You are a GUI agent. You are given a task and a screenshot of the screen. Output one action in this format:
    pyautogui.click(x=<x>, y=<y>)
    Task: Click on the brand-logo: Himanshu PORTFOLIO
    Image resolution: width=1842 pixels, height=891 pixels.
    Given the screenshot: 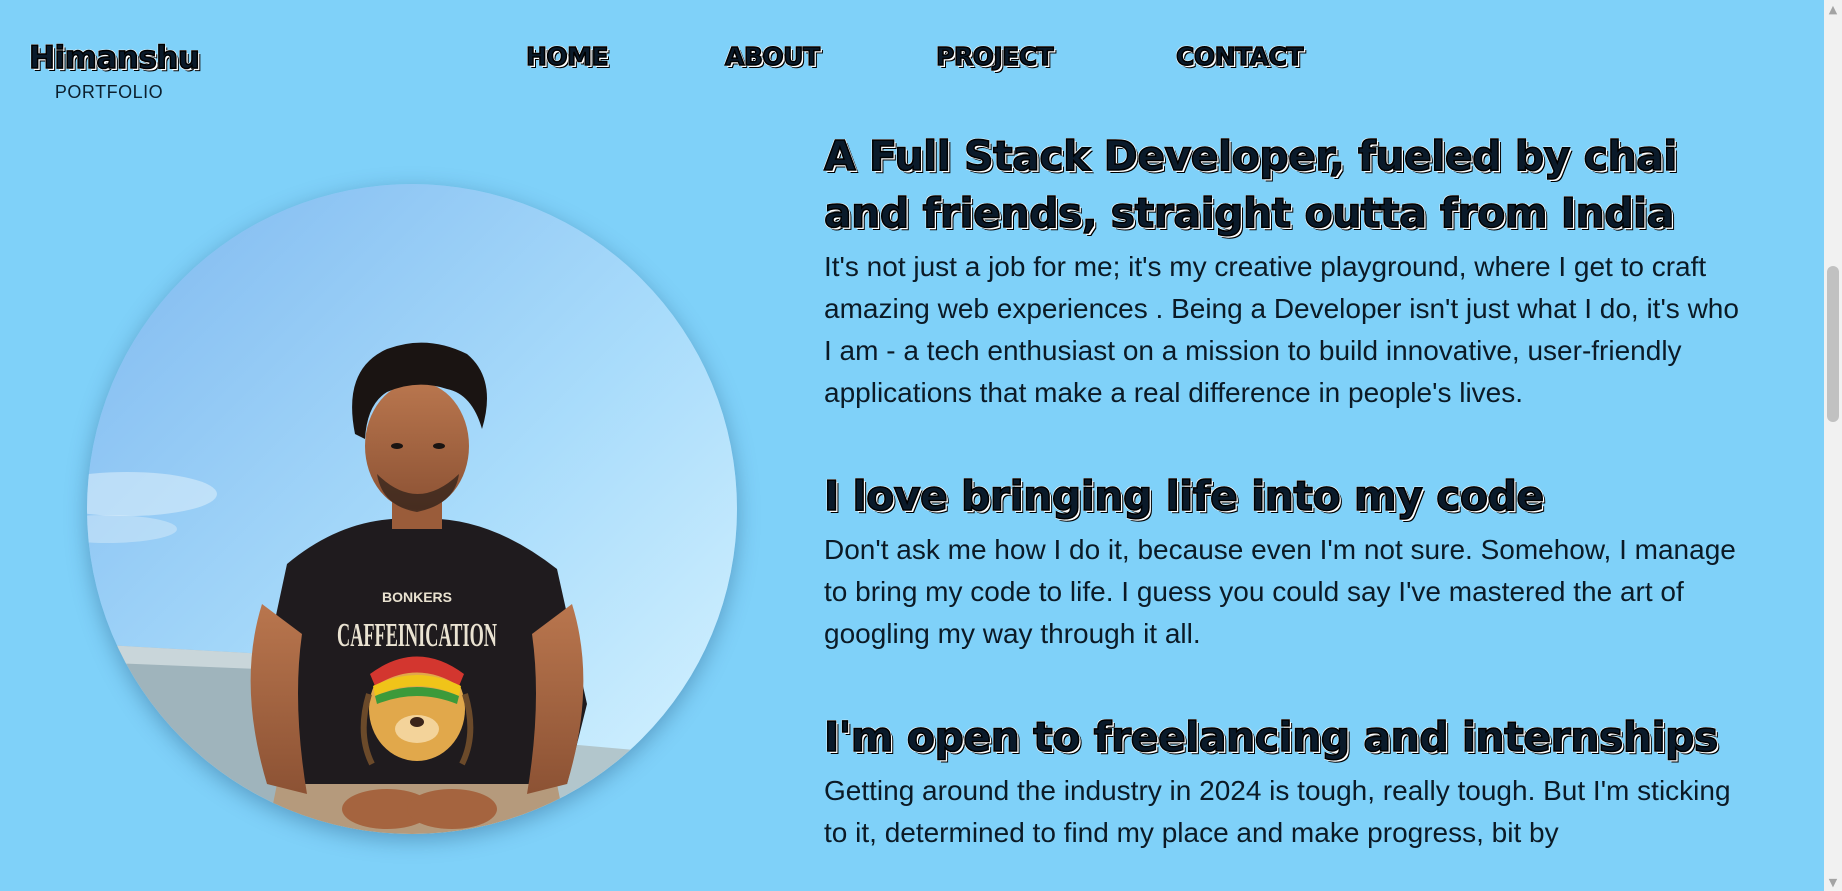 What is the action you would take?
    pyautogui.click(x=114, y=70)
    